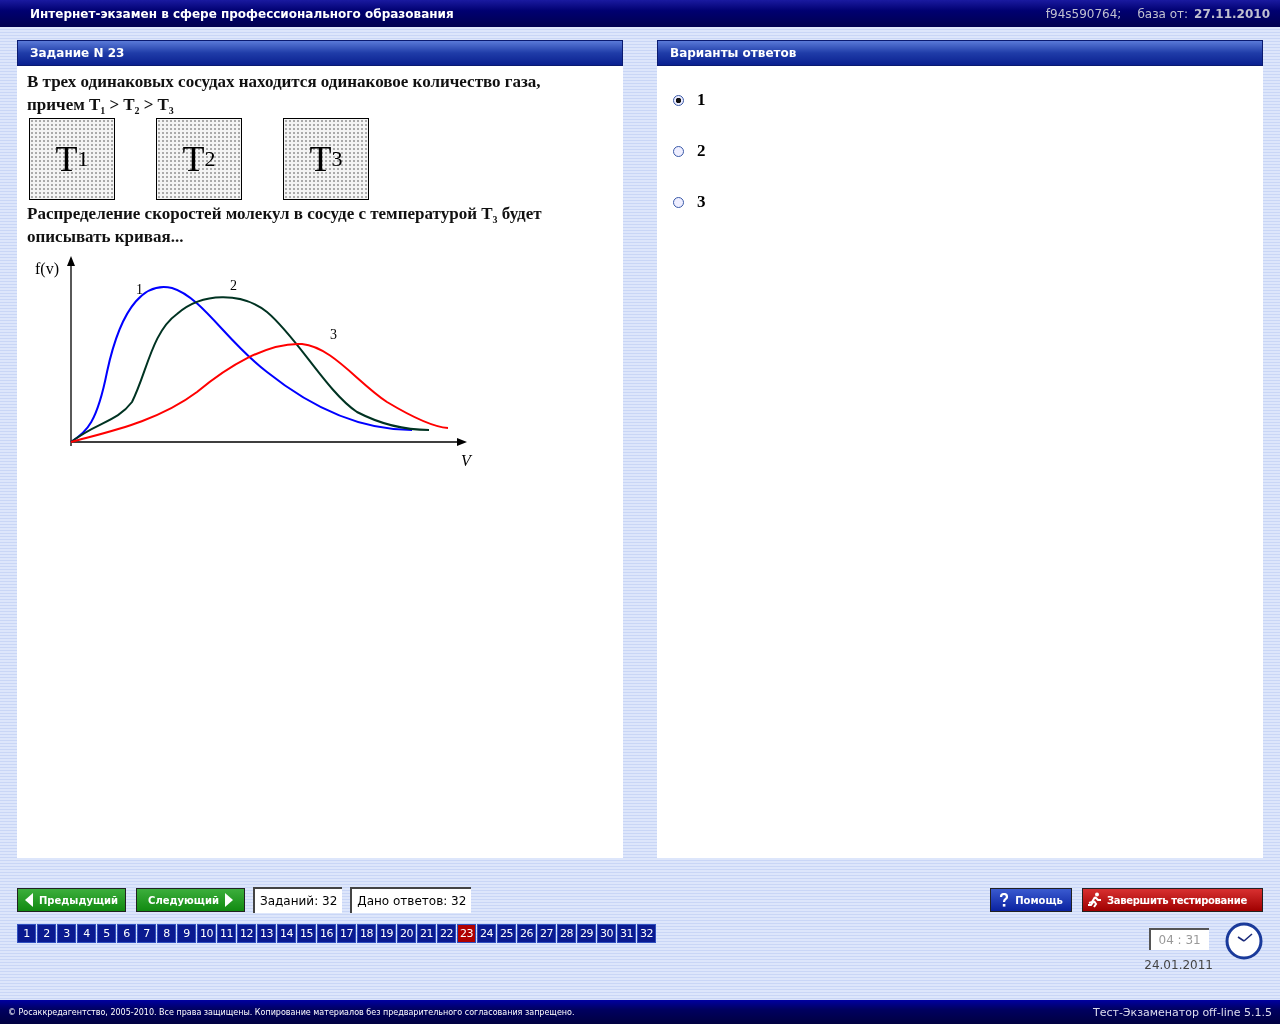  What do you see at coordinates (71, 900) in the screenshot?
I see `previous-button: Предыдущий` at bounding box center [71, 900].